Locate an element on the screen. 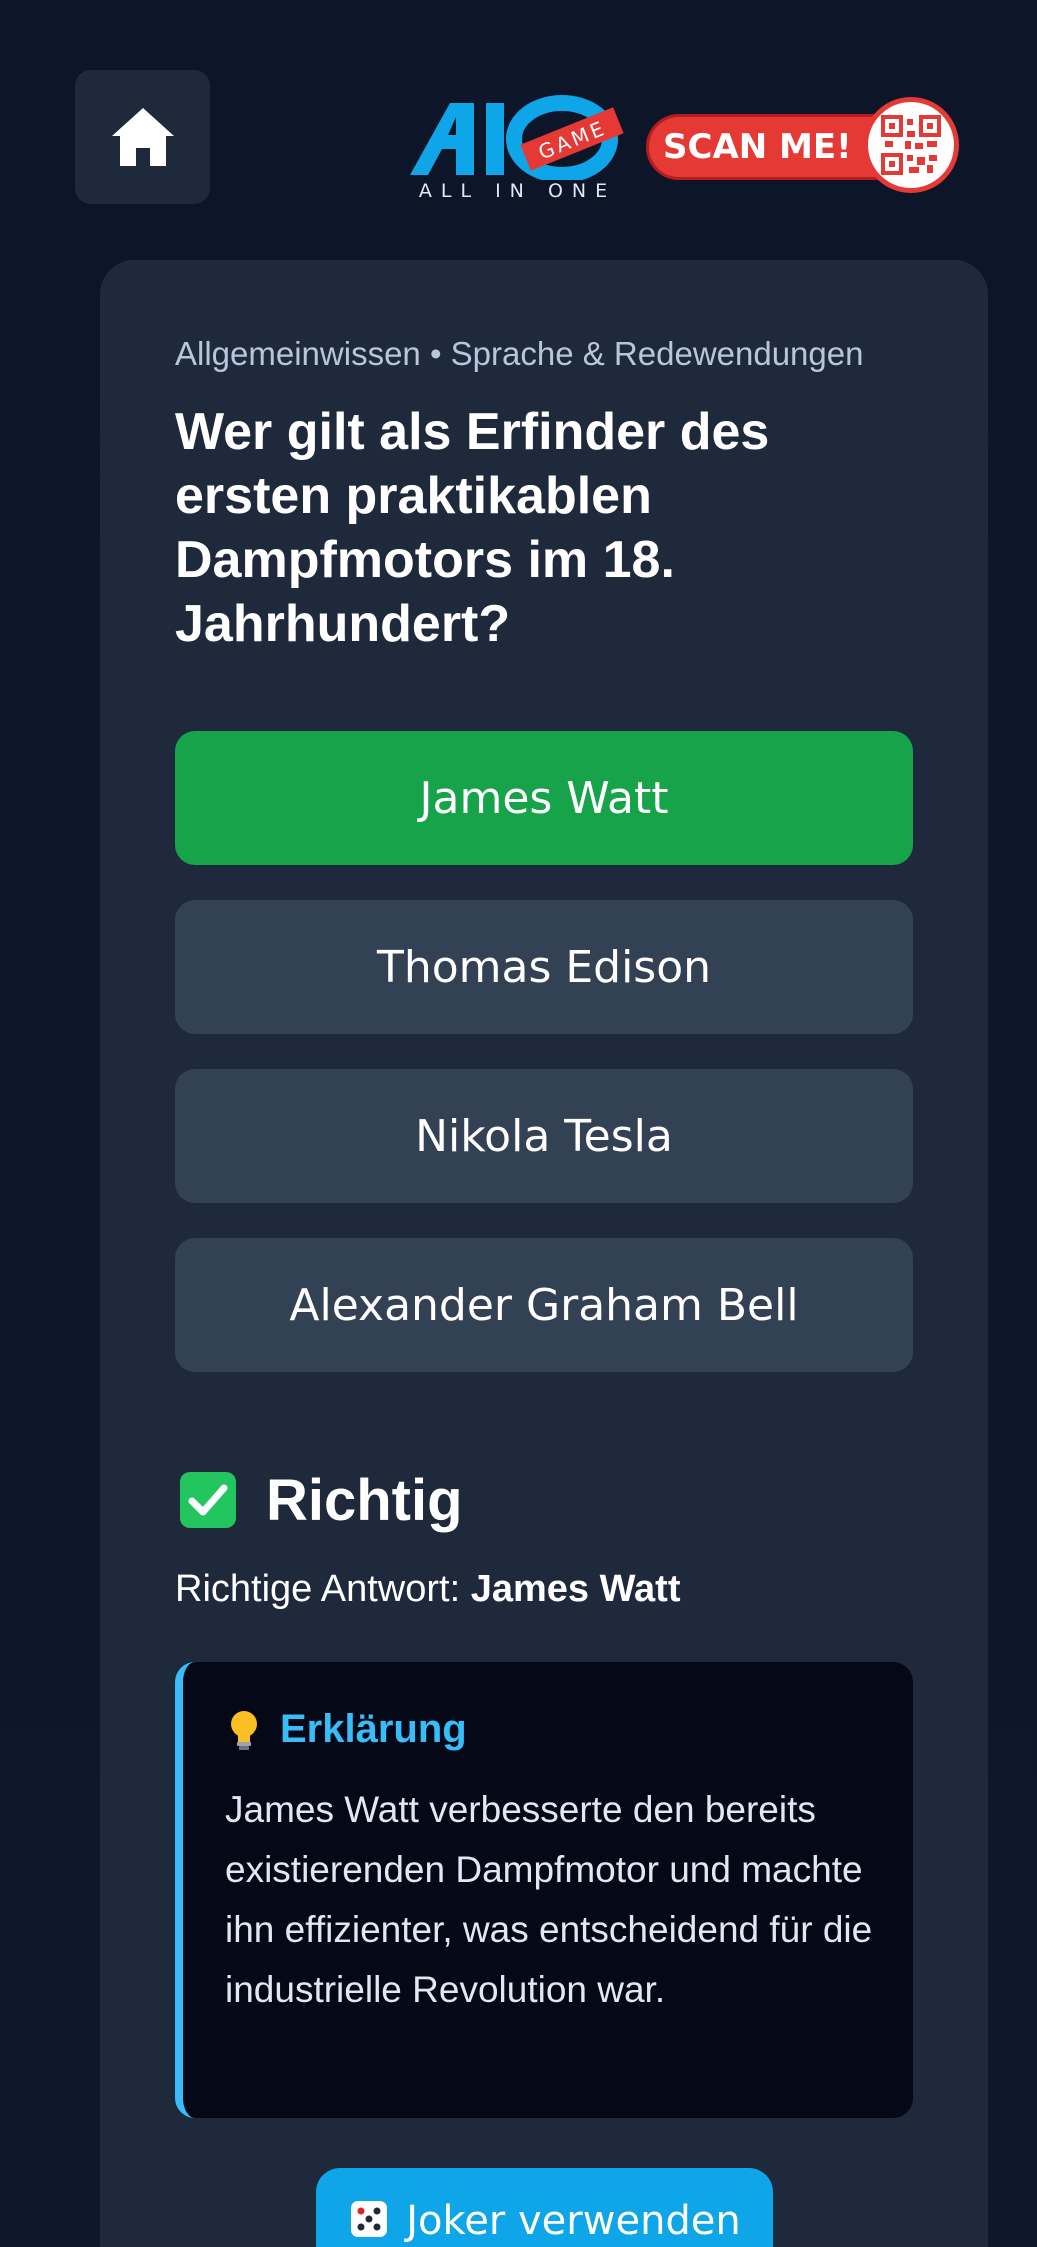 Image resolution: width=1037 pixels, height=2247 pixels. result-title: Richtig is located at coordinates (364, 1500).